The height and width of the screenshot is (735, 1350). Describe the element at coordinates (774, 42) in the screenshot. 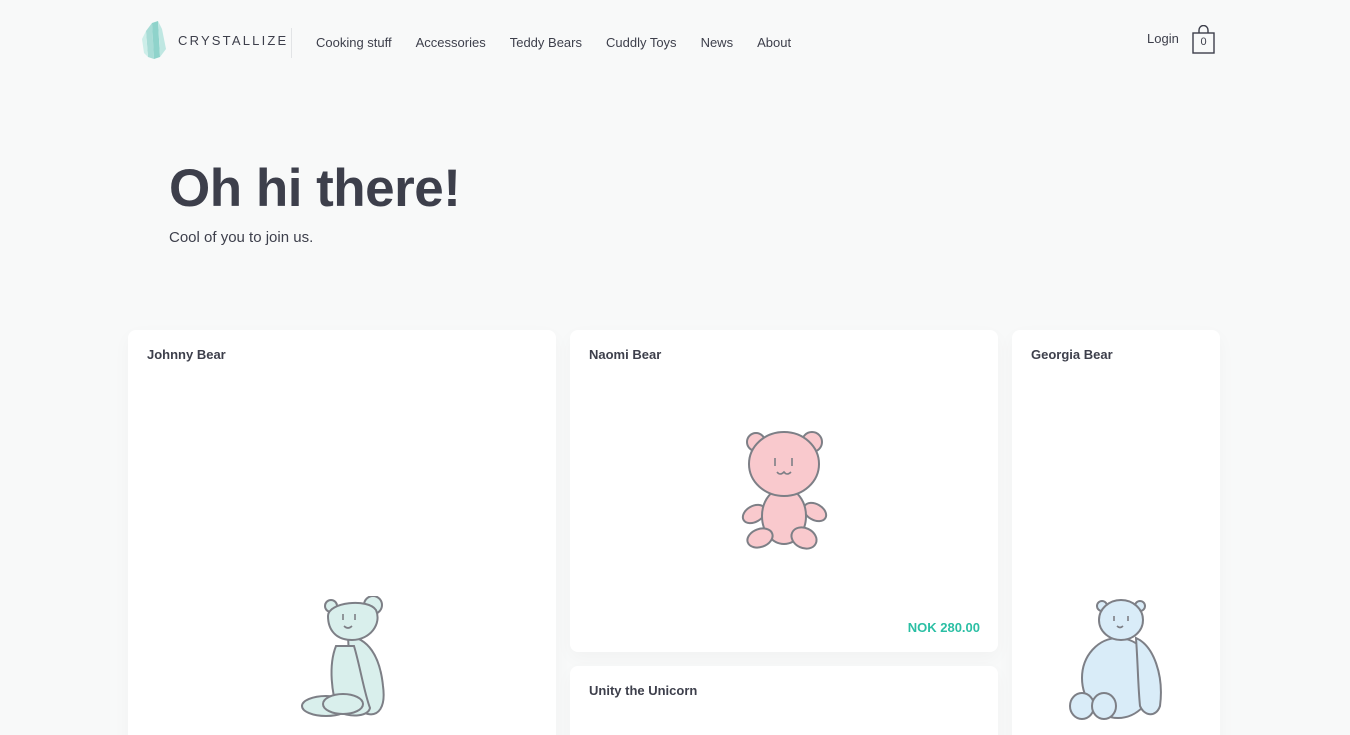

I see `nav-about: About` at that location.